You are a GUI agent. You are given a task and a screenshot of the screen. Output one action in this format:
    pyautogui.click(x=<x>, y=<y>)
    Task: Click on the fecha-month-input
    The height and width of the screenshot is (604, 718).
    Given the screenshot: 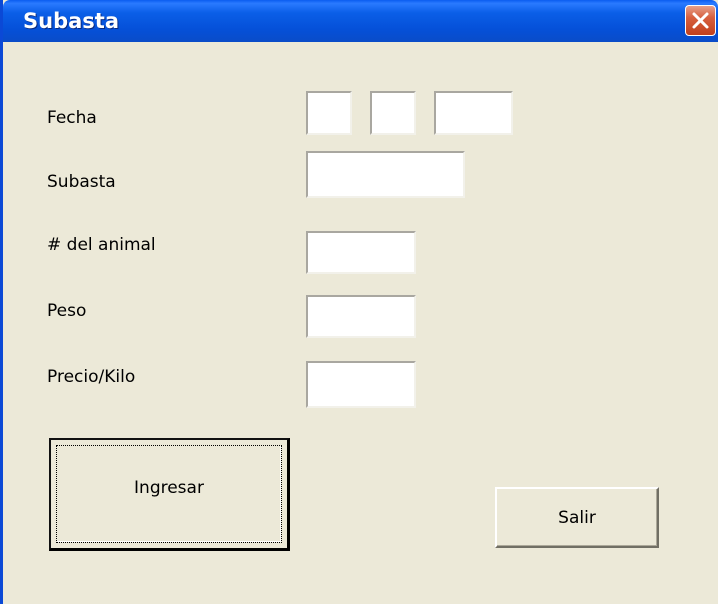 What is the action you would take?
    pyautogui.click(x=393, y=113)
    